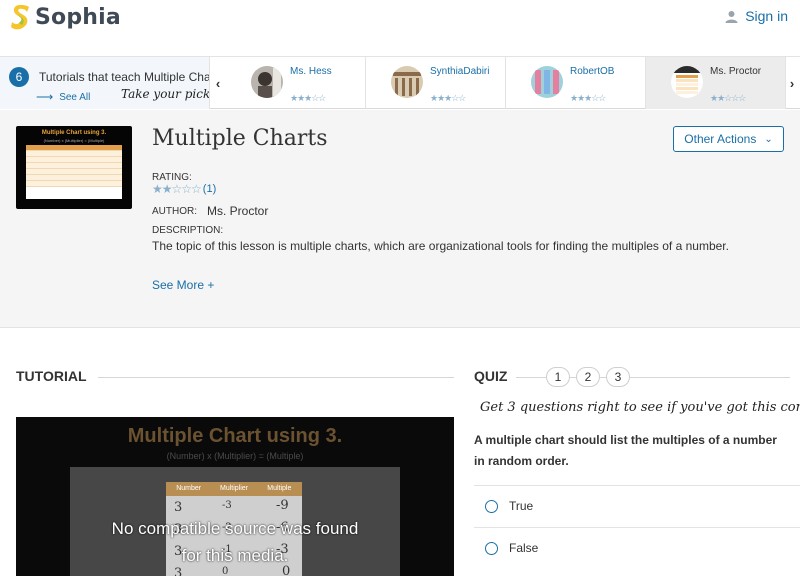 The image size is (800, 576). Describe the element at coordinates (716, 83) in the screenshot. I see `tutorial-card-active: Ms. Proctor ★★☆☆☆` at that location.